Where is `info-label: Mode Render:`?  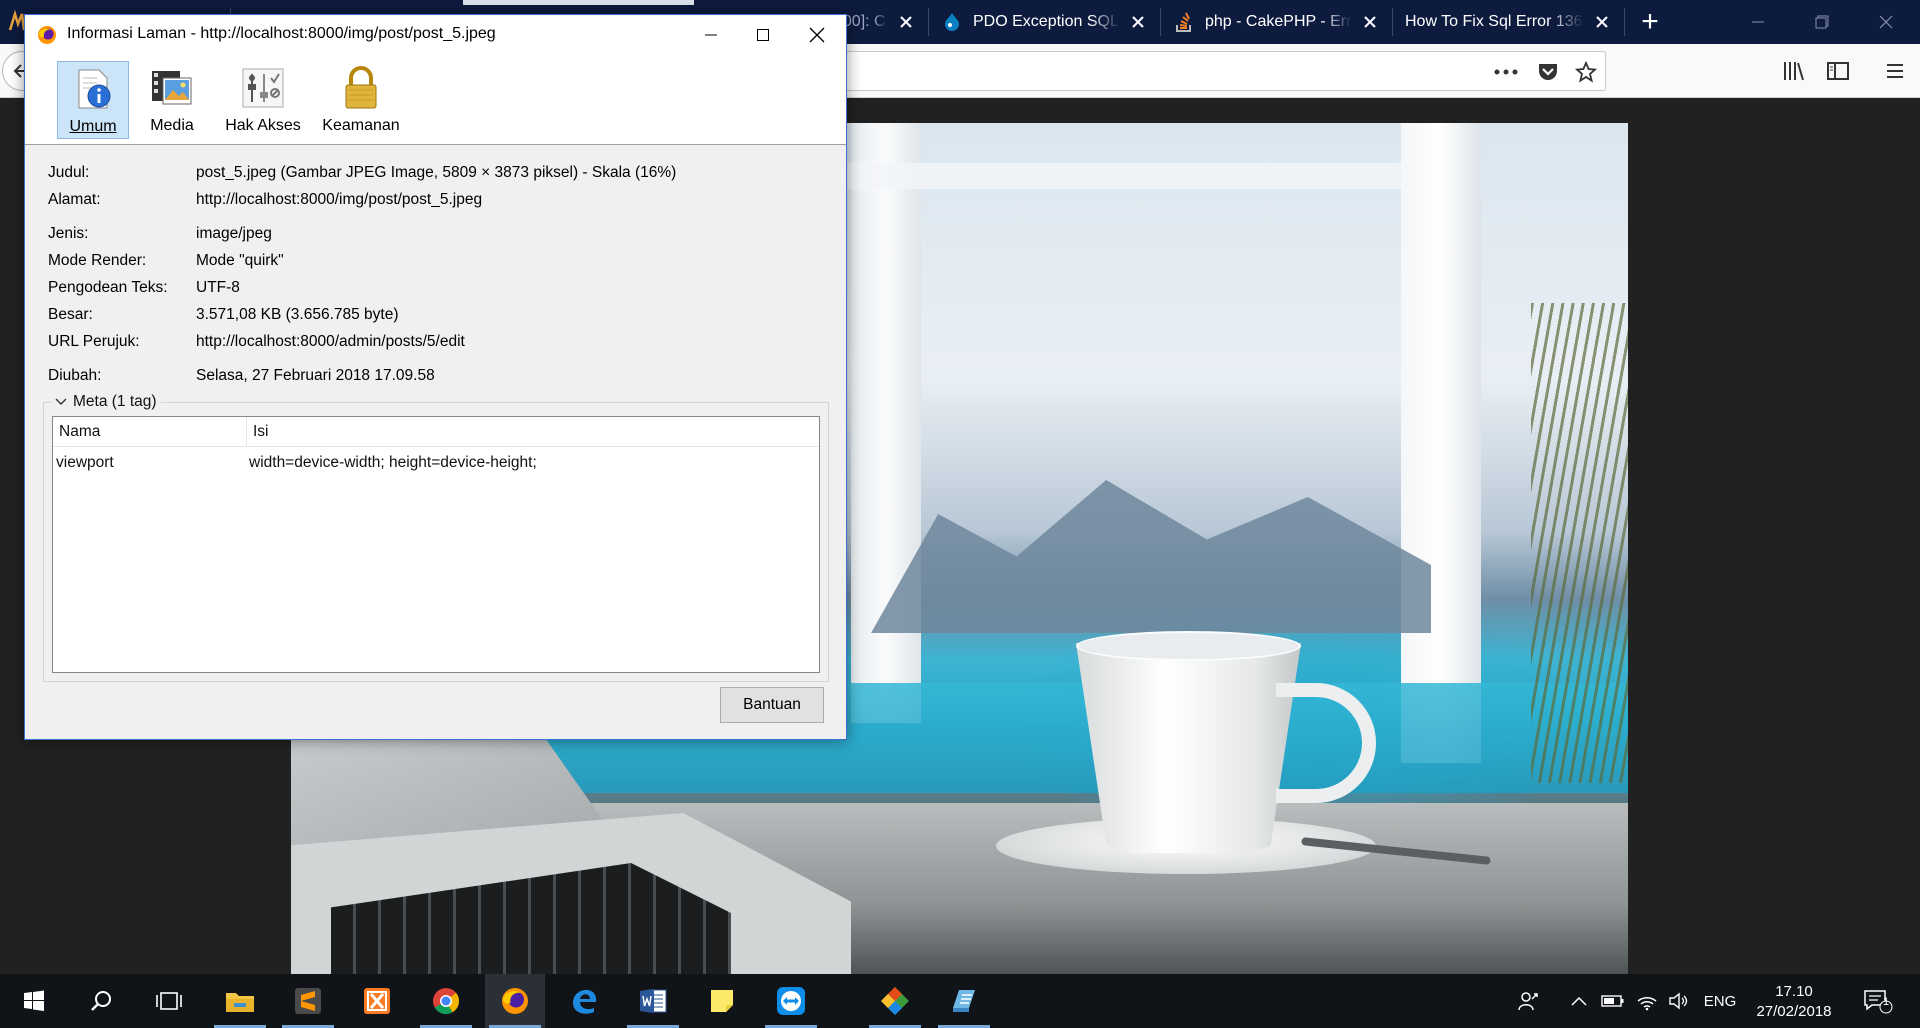 info-label: Mode Render: is located at coordinates (97, 260).